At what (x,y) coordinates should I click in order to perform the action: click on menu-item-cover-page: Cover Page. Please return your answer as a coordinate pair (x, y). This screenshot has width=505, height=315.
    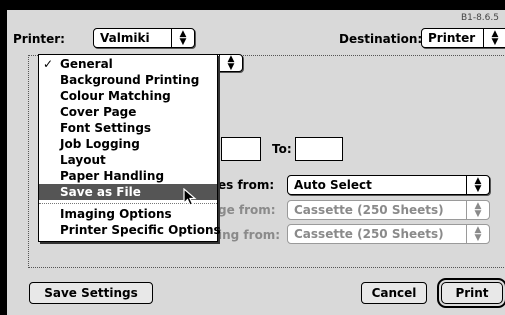
    Looking at the image, I should click on (128, 112).